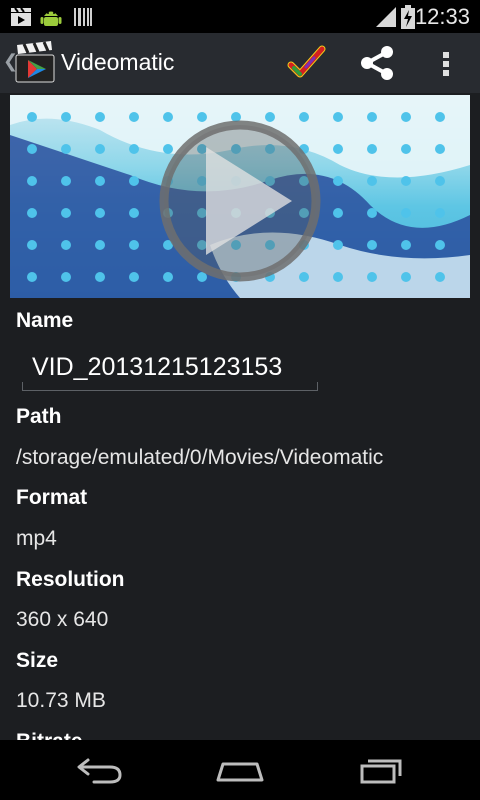  Describe the element at coordinates (52, 497) in the screenshot. I see `format-label: Format` at that location.